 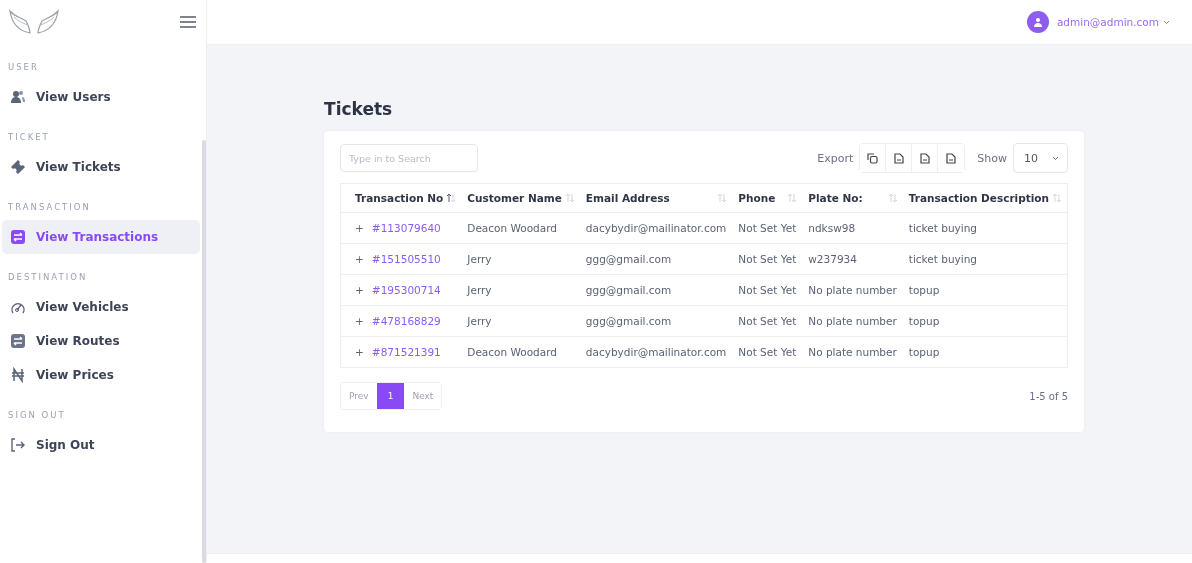 I want to click on section-heading: SIGN OUT, so click(x=37, y=415).